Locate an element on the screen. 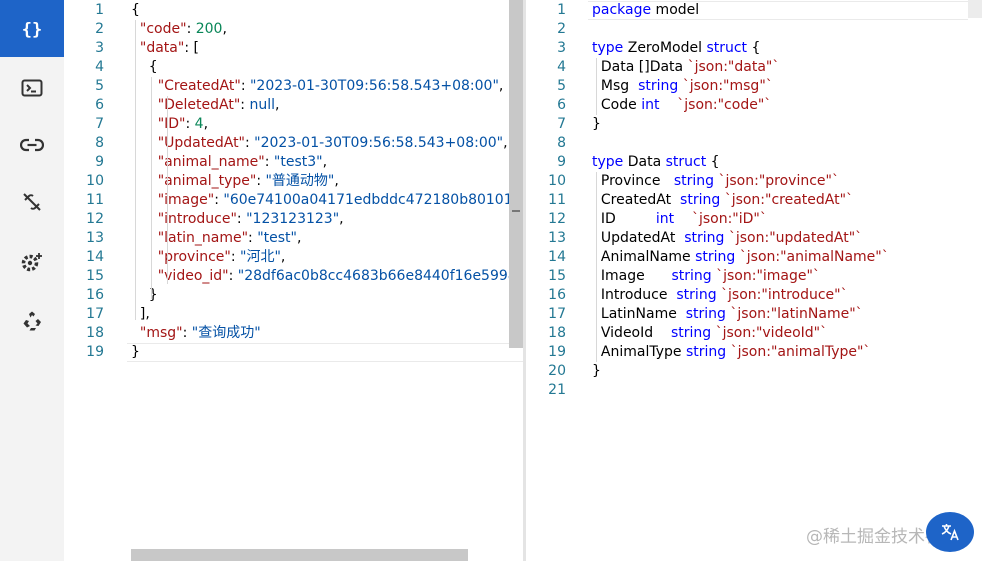 Image resolution: width=984 pixels, height=561 pixels. code-line: "animal_type": "普通动物", is located at coordinates (248, 181).